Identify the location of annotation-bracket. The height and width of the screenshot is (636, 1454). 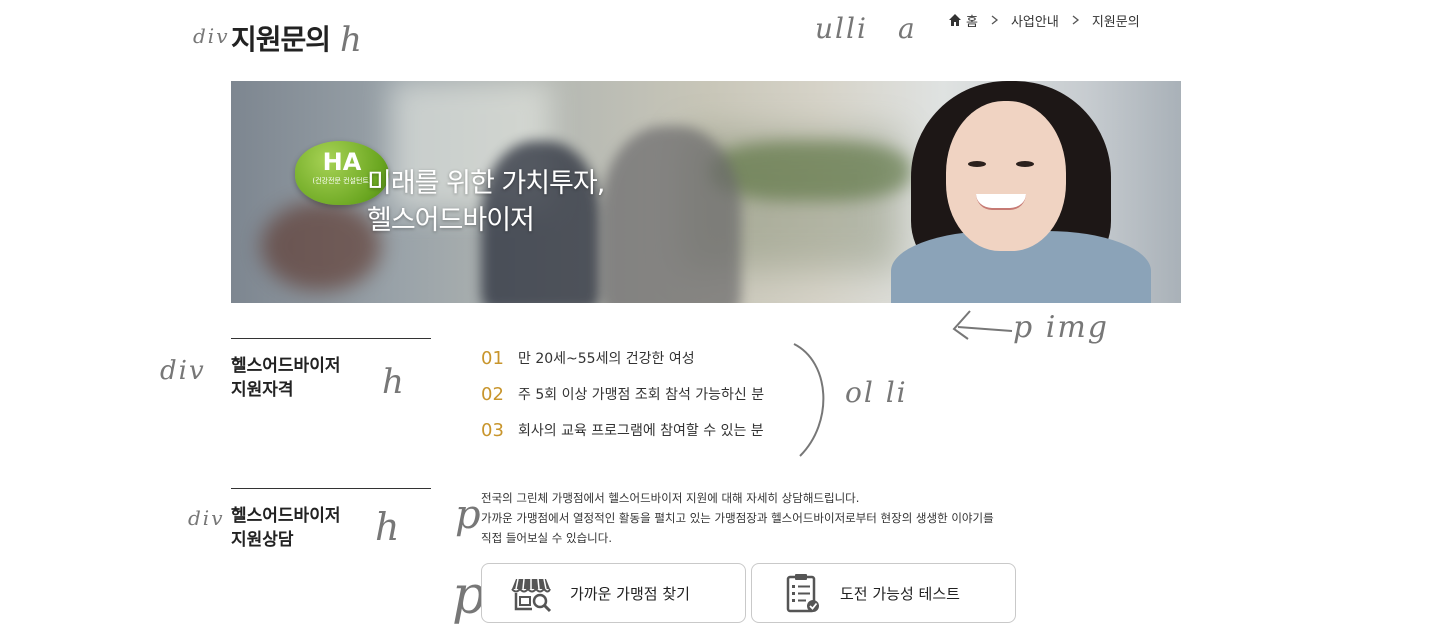
(809, 400).